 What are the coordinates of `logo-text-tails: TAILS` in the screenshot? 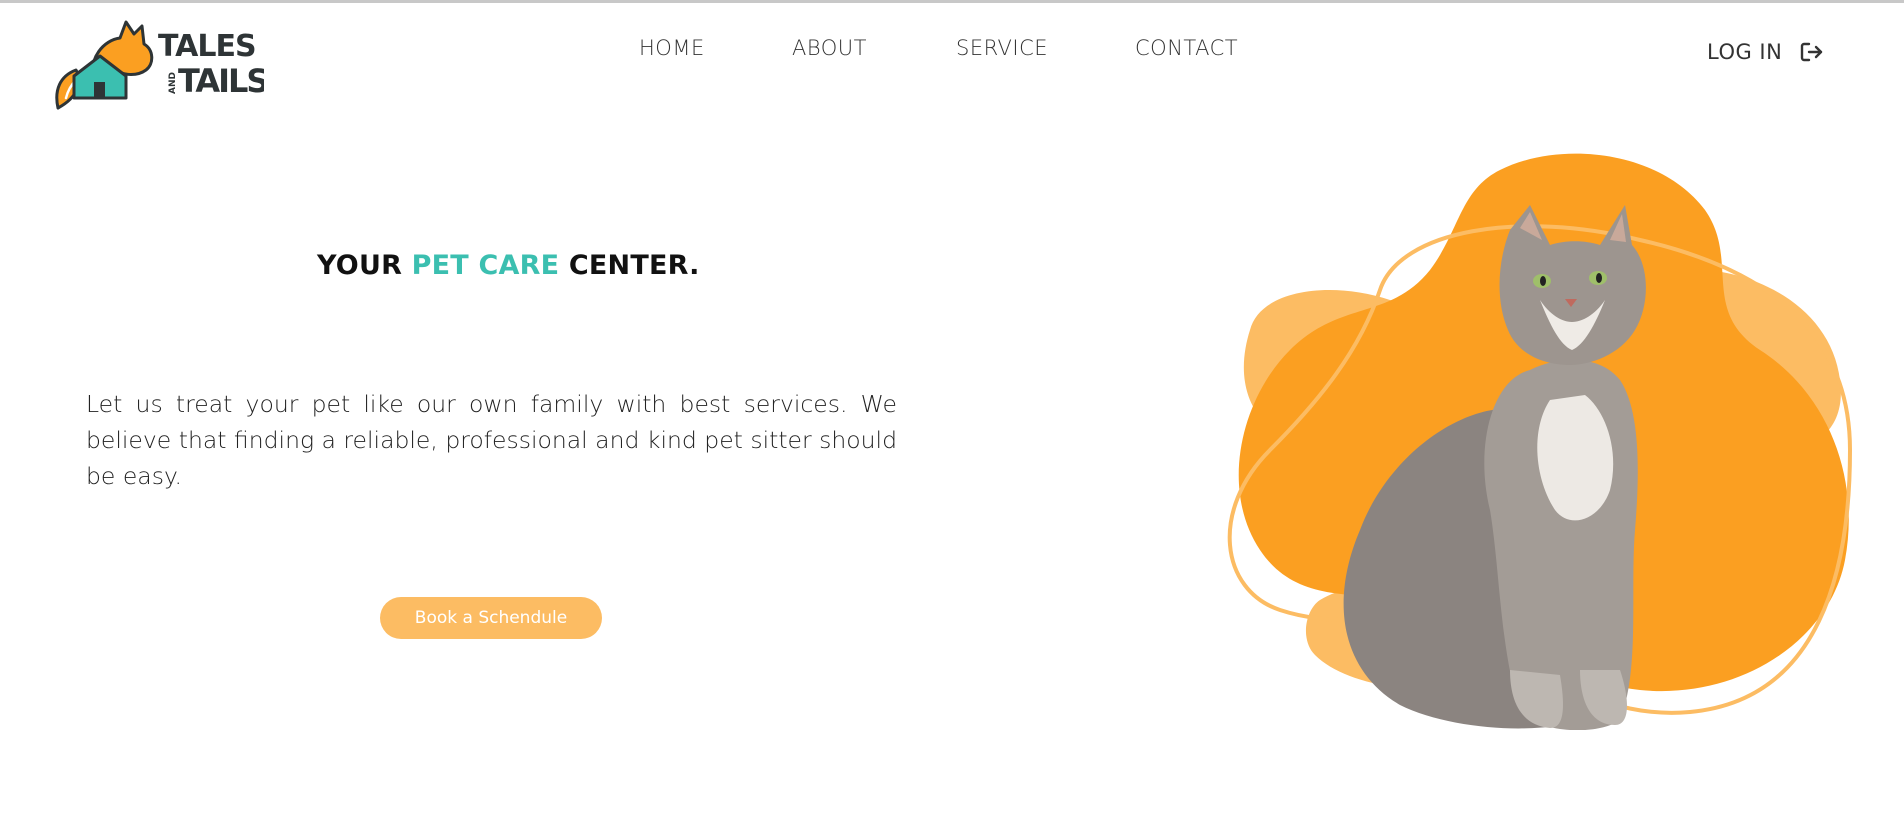 It's located at (221, 81).